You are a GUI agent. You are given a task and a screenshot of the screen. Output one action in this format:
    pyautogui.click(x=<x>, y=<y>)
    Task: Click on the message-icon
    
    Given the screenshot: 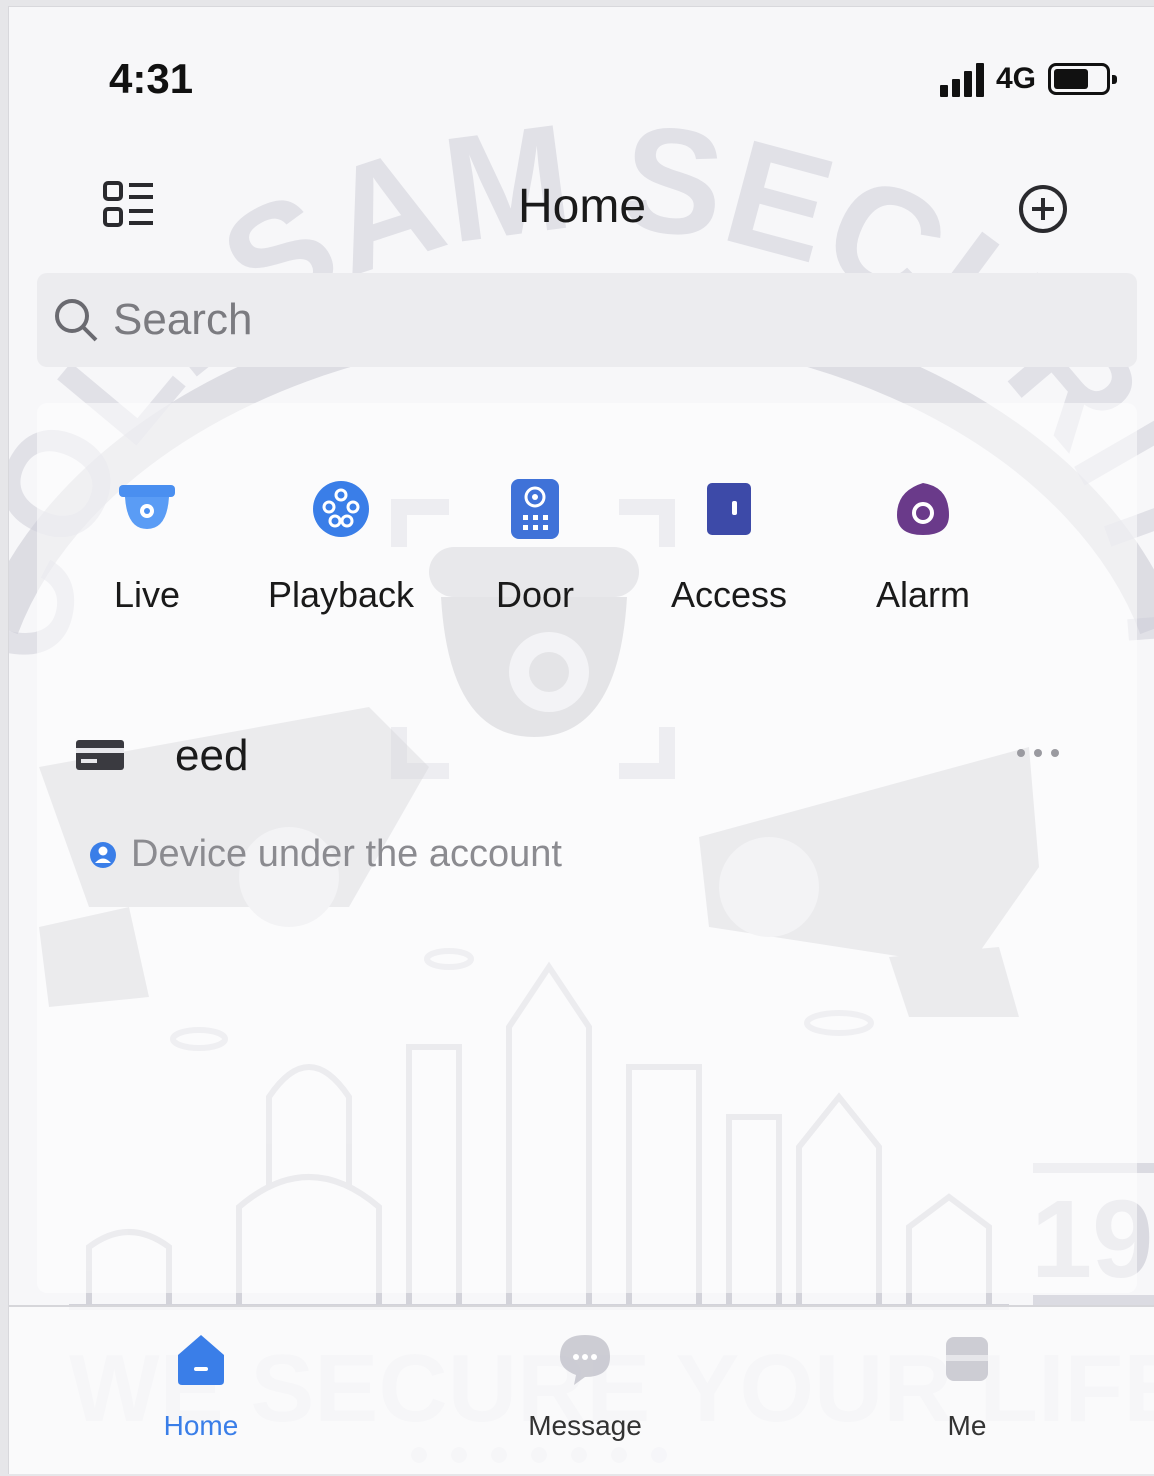 What is the action you would take?
    pyautogui.click(x=585, y=1360)
    